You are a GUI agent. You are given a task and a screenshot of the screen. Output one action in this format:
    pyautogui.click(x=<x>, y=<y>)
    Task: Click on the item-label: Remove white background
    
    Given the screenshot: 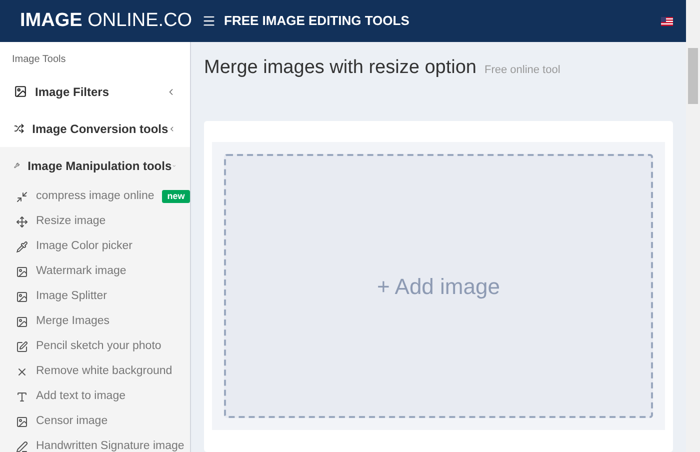 What is the action you would take?
    pyautogui.click(x=104, y=371)
    